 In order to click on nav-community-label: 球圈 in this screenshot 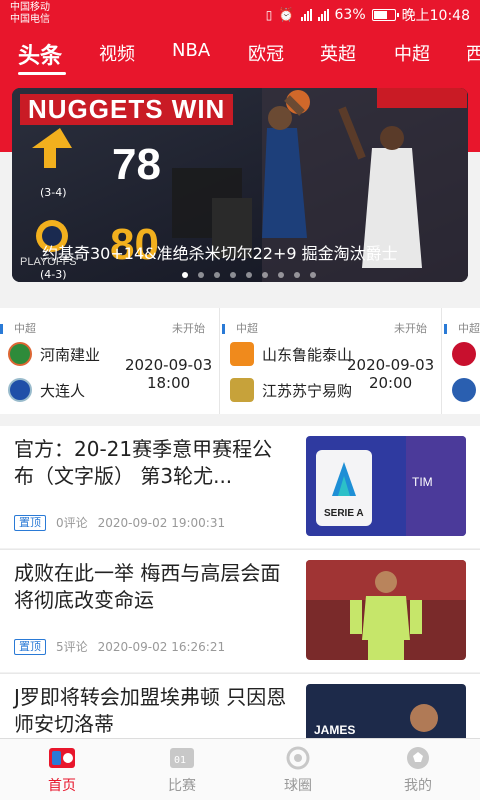, I will do `click(298, 786)`.